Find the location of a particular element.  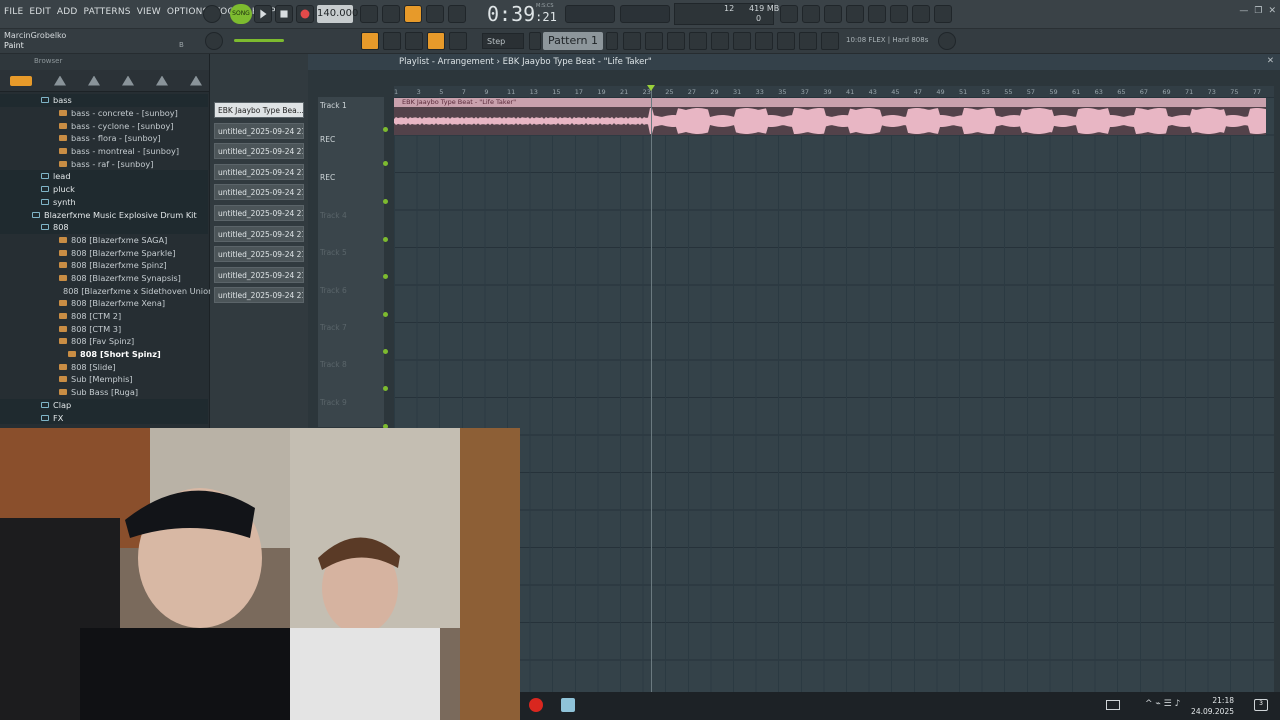

minimize-icon: — is located at coordinates (1243, 11).